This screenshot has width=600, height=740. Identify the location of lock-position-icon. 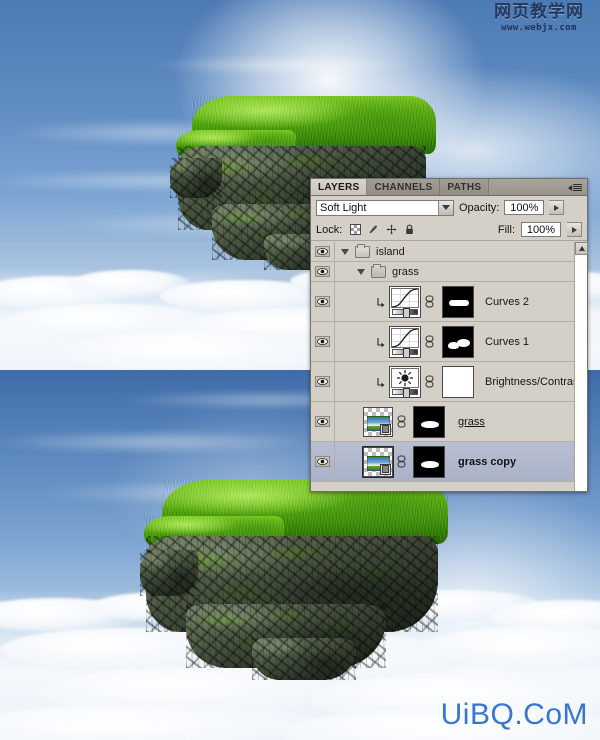
(391, 229).